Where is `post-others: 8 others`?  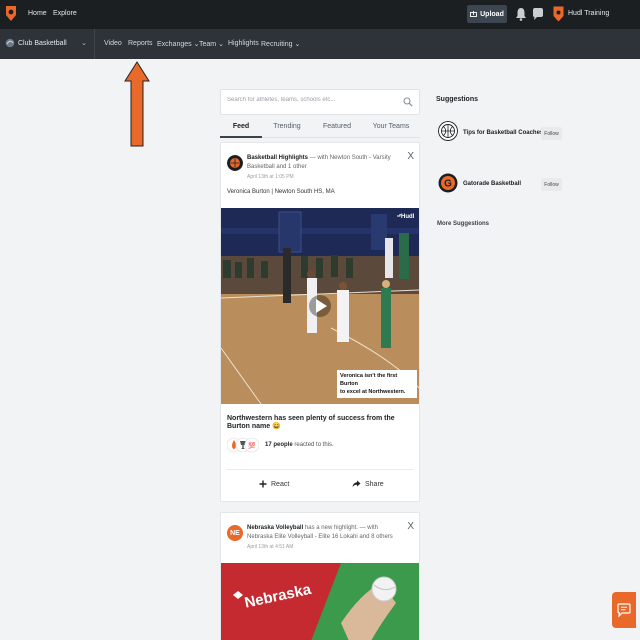
post-others: 8 others is located at coordinates (382, 537).